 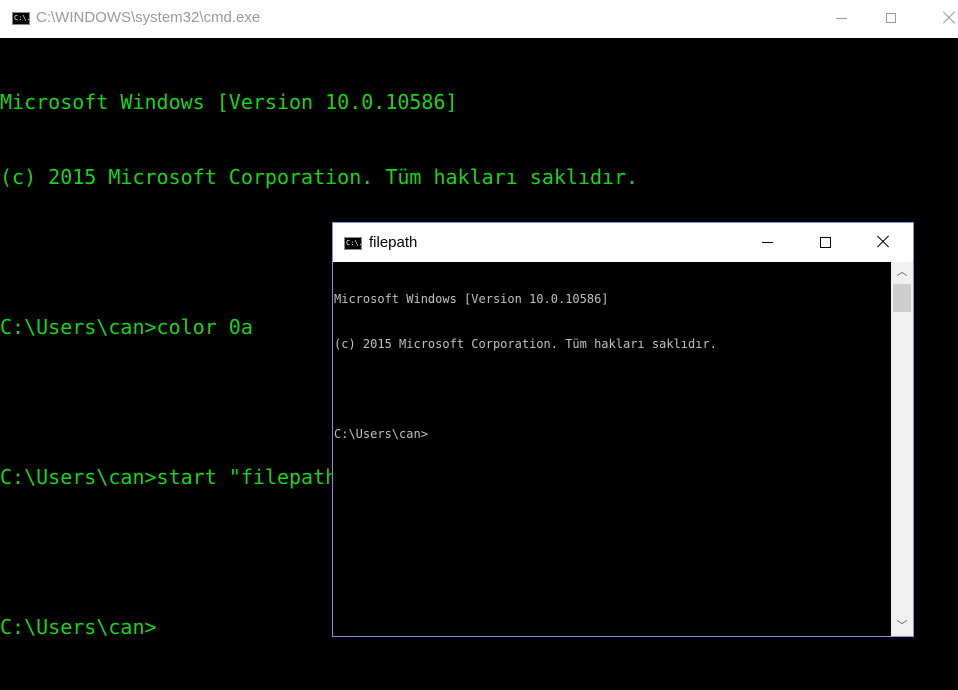 What do you see at coordinates (381, 434) in the screenshot?
I see `console-prompt-line: C:\Users\can>` at bounding box center [381, 434].